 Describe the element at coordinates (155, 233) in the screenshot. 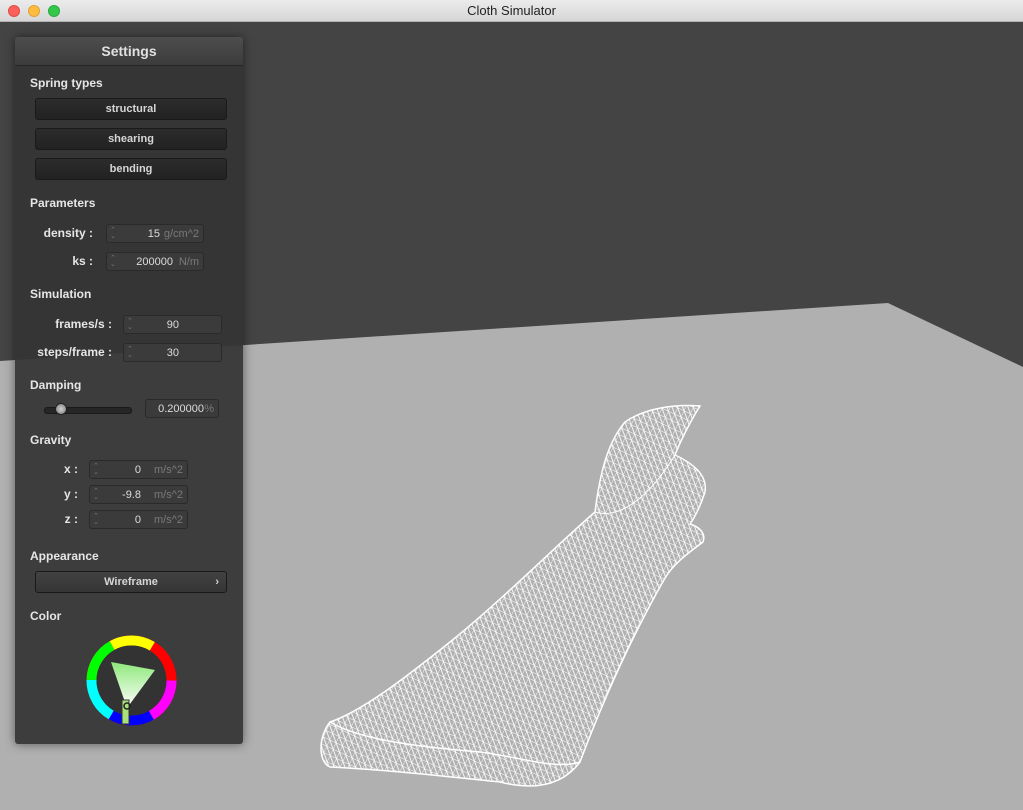

I see `density-input: ⌃ ⌄ 15 g/cm^2` at that location.